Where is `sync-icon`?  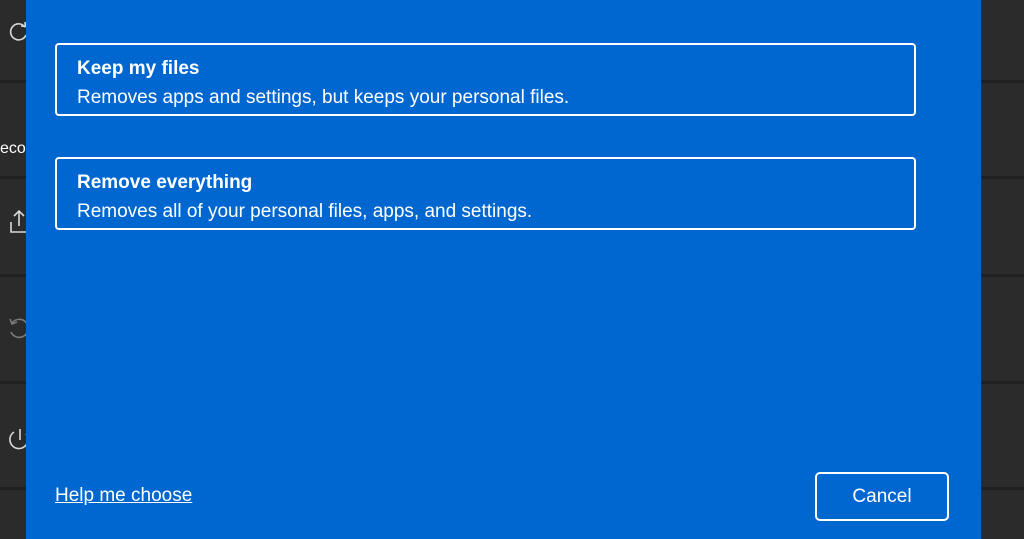 sync-icon is located at coordinates (17, 32).